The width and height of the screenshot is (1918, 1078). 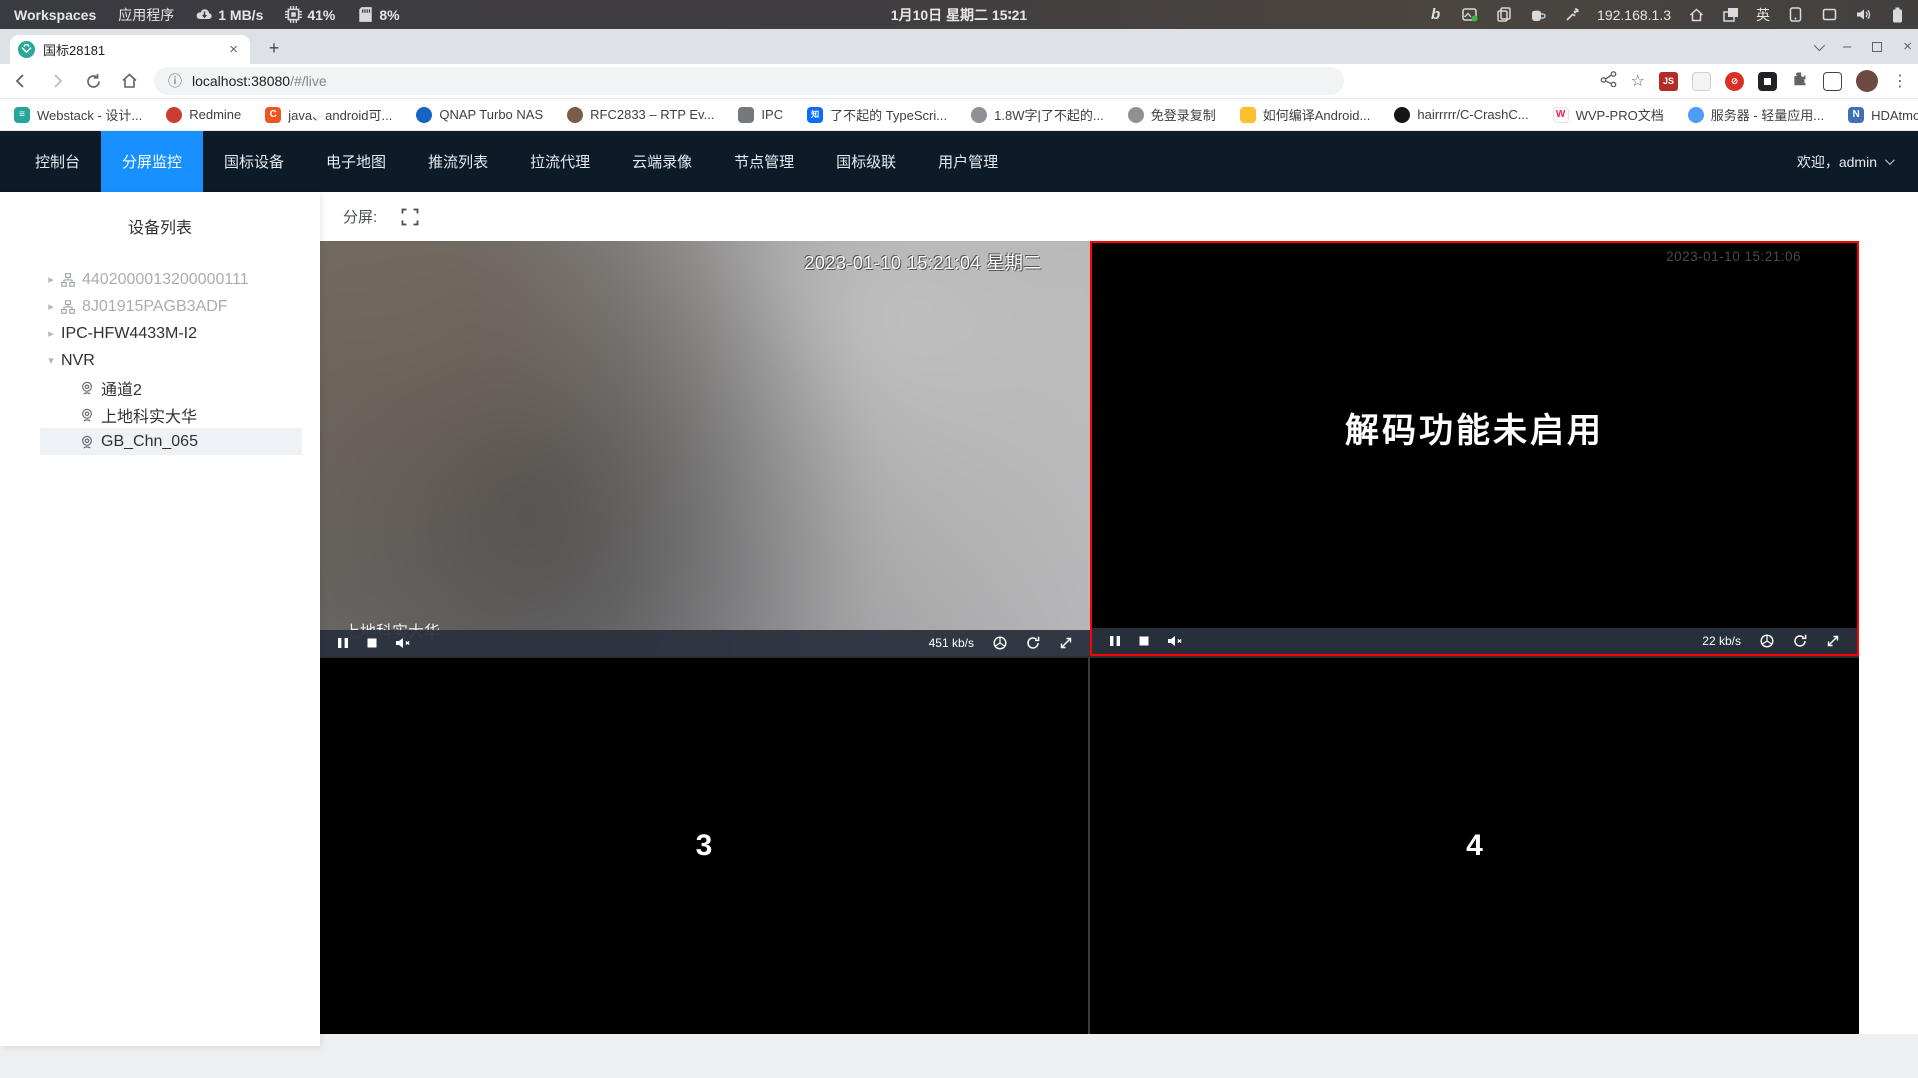 I want to click on video-cell-3-empty: 3, so click(x=705, y=845).